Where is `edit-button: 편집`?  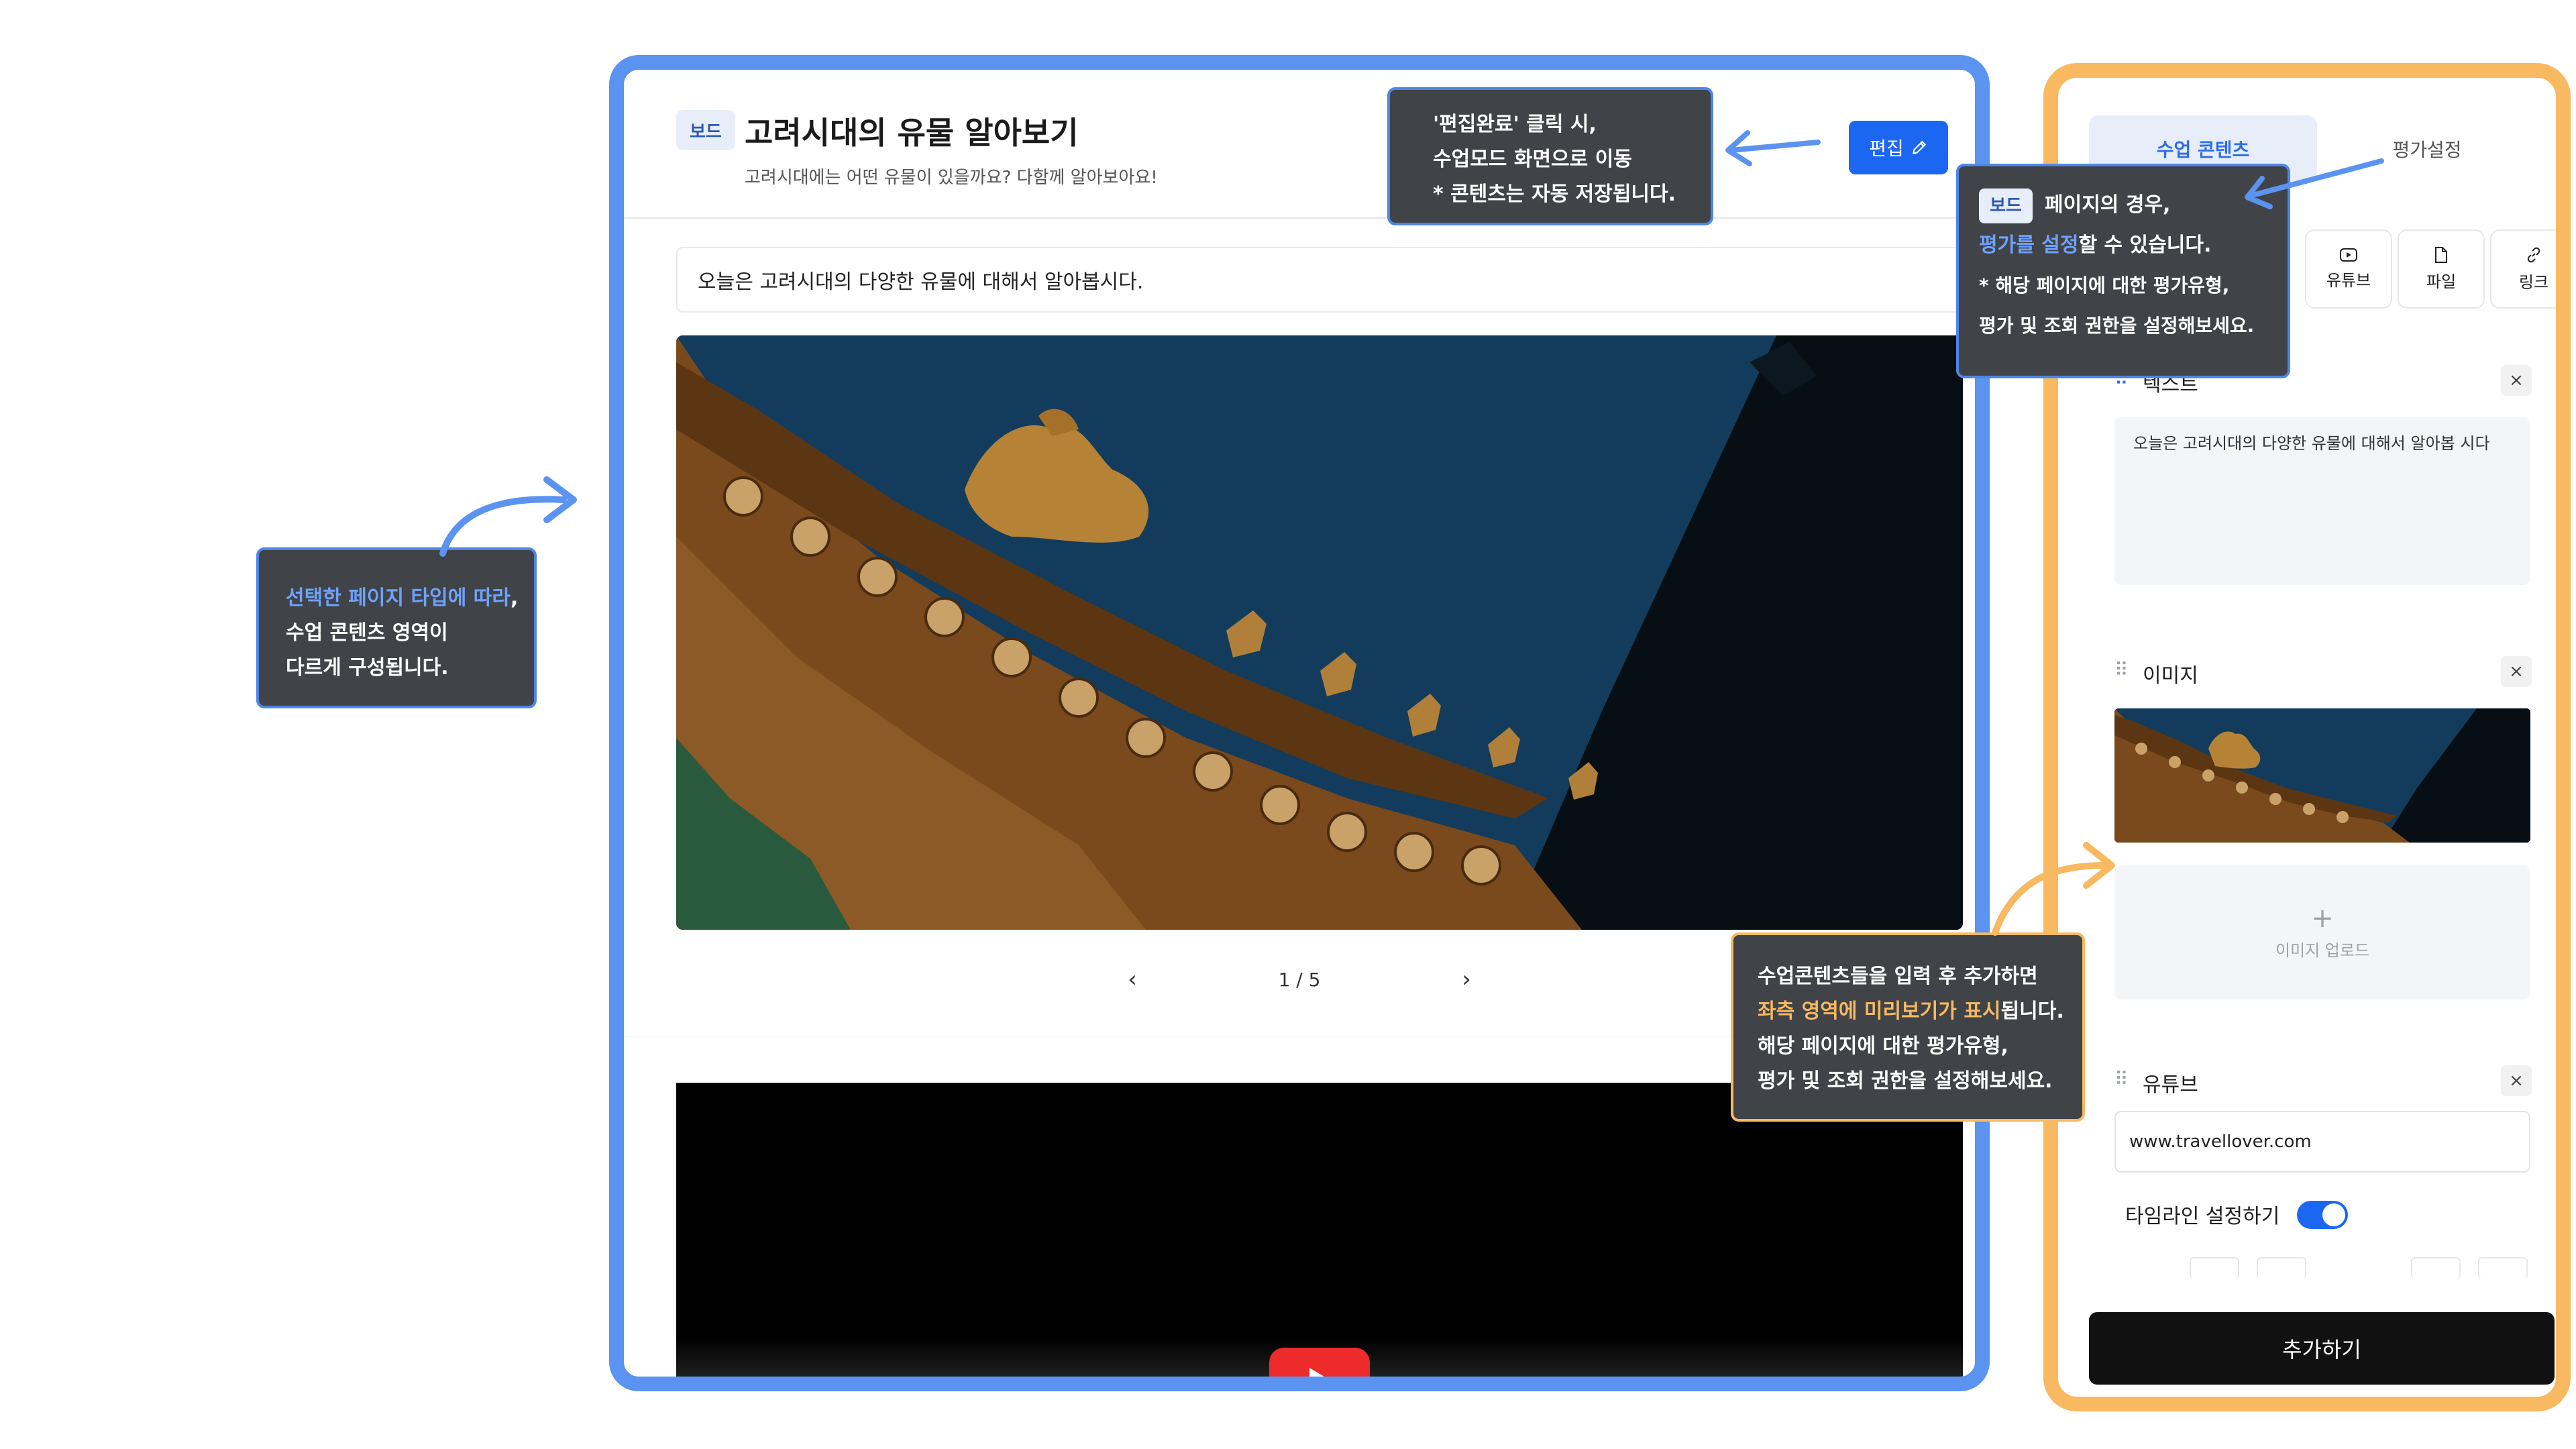 edit-button: 편집 is located at coordinates (1898, 147).